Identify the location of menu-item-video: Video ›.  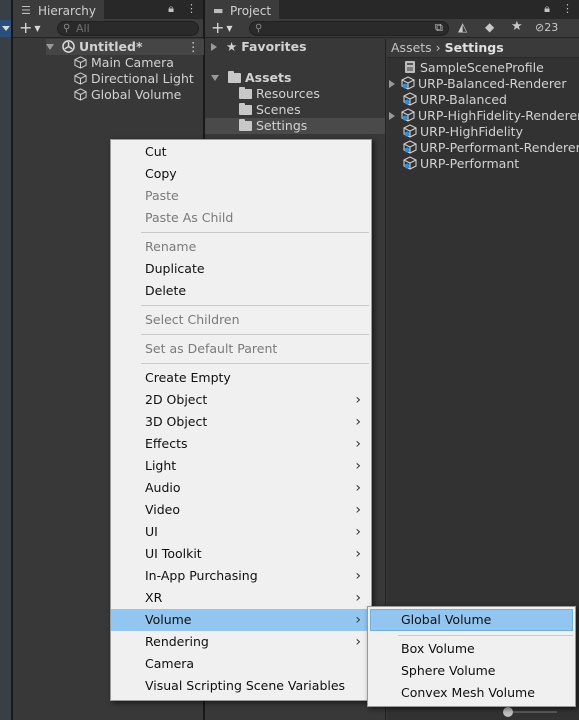
(241, 510).